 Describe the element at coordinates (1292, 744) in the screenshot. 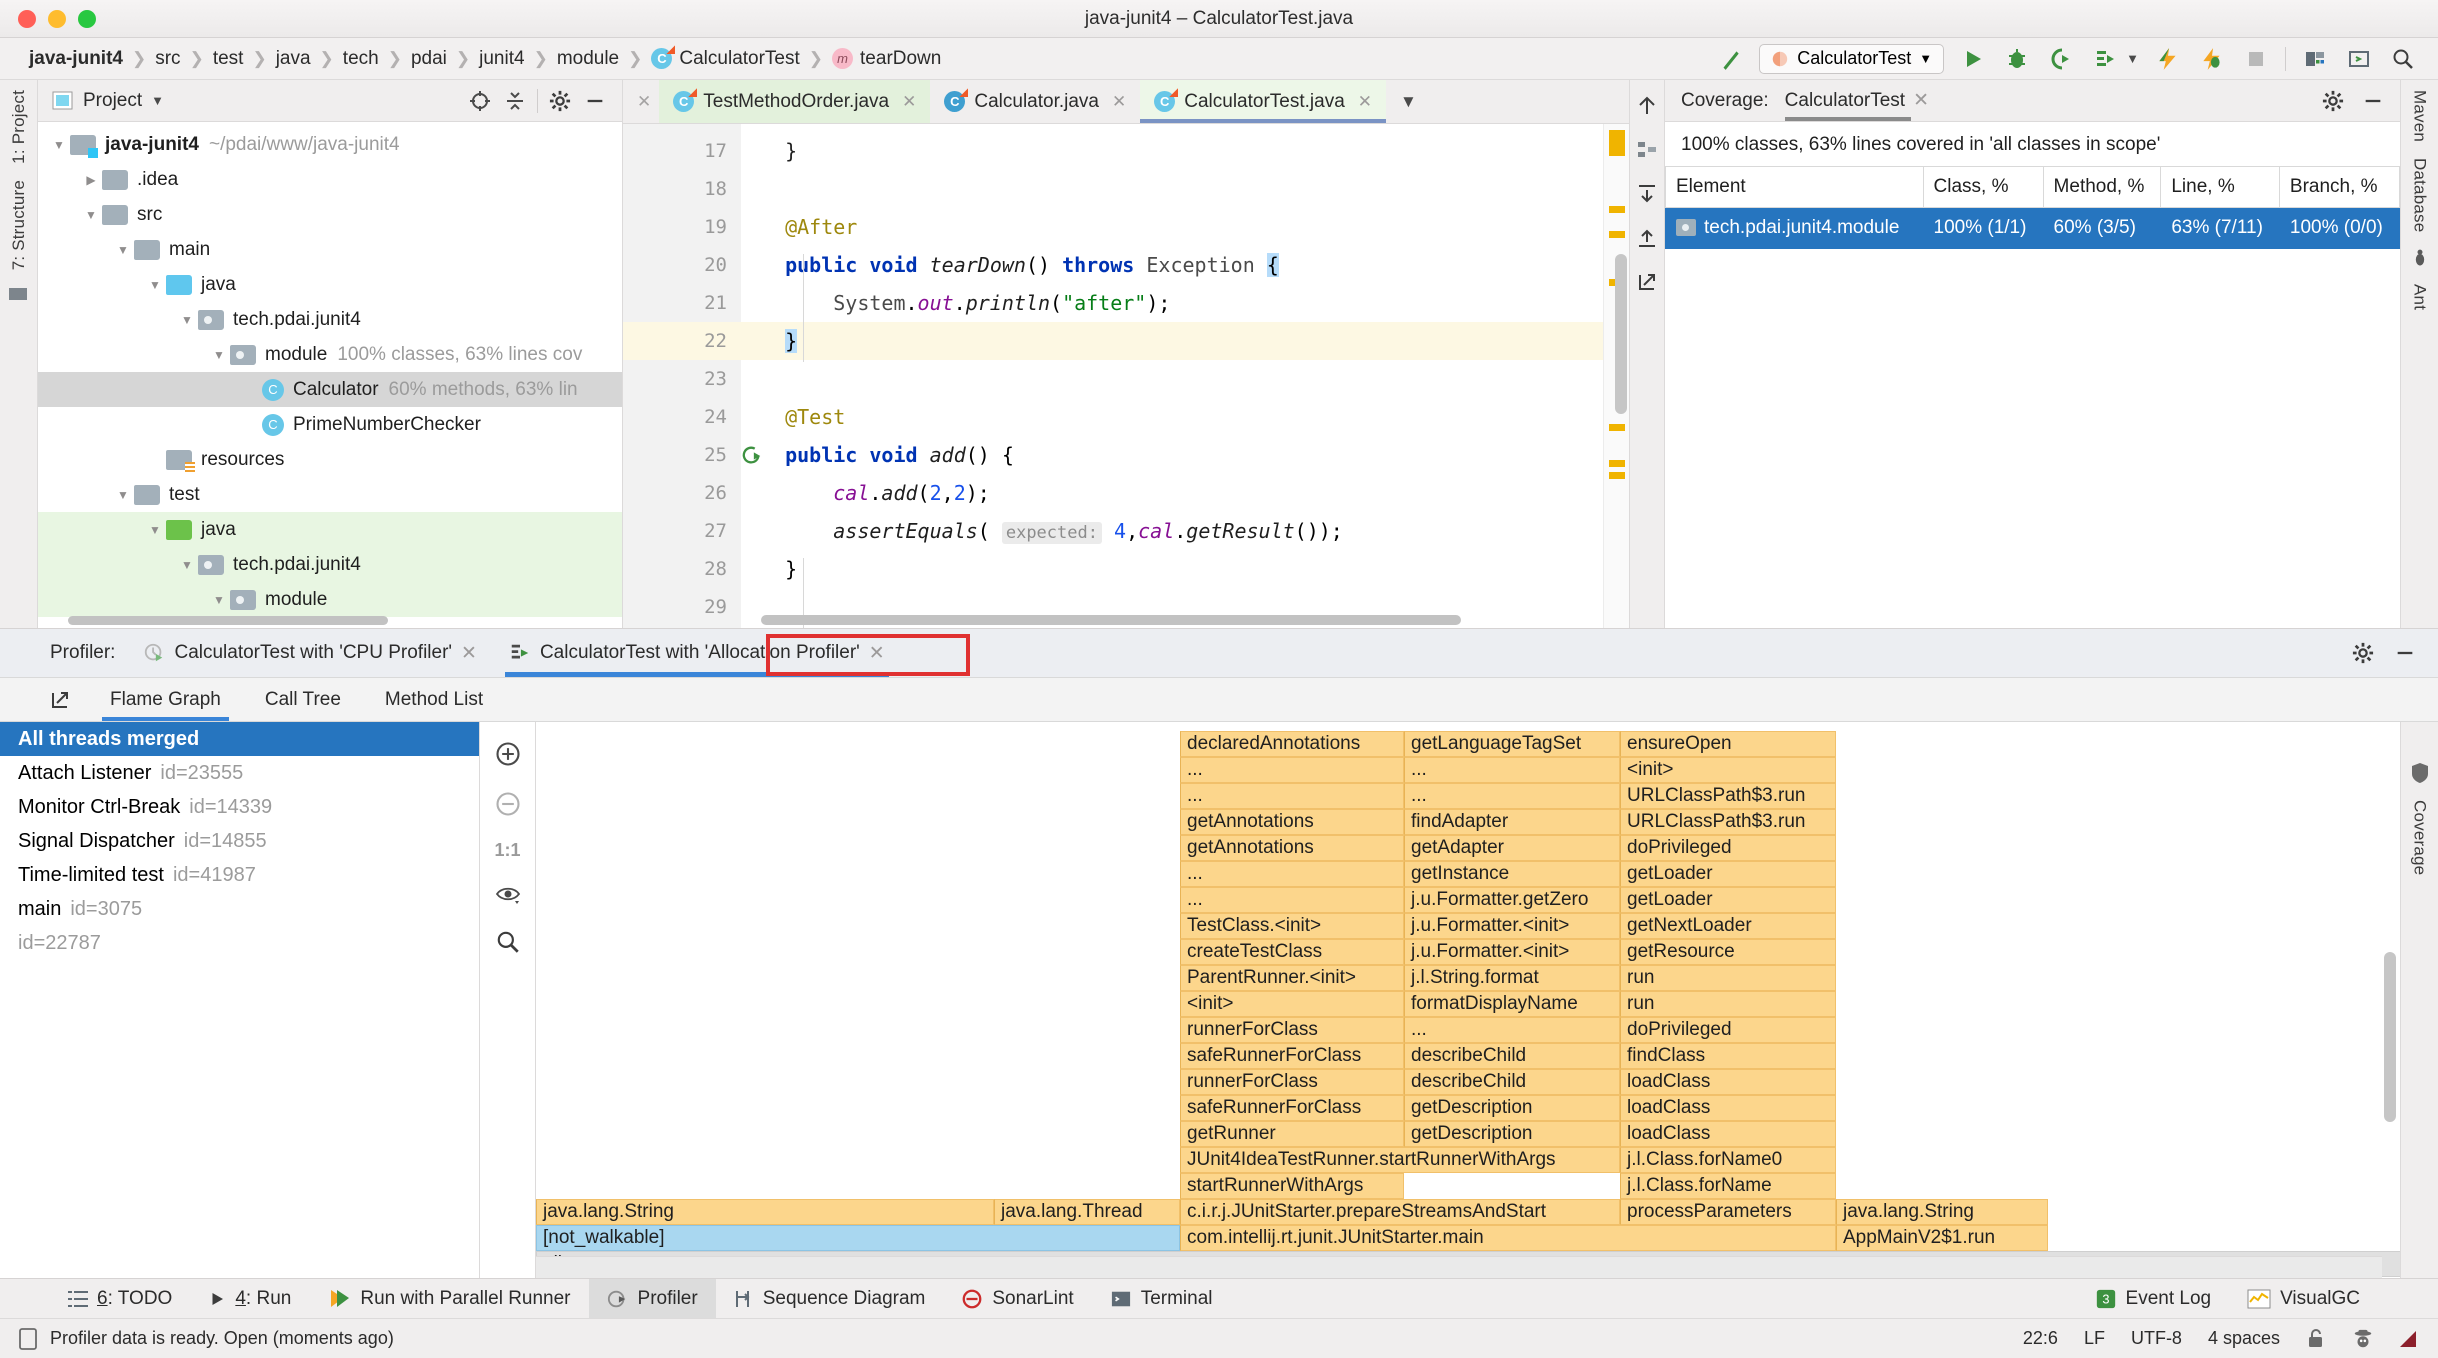

I see `flame-frame: declaredAnnotations` at that location.